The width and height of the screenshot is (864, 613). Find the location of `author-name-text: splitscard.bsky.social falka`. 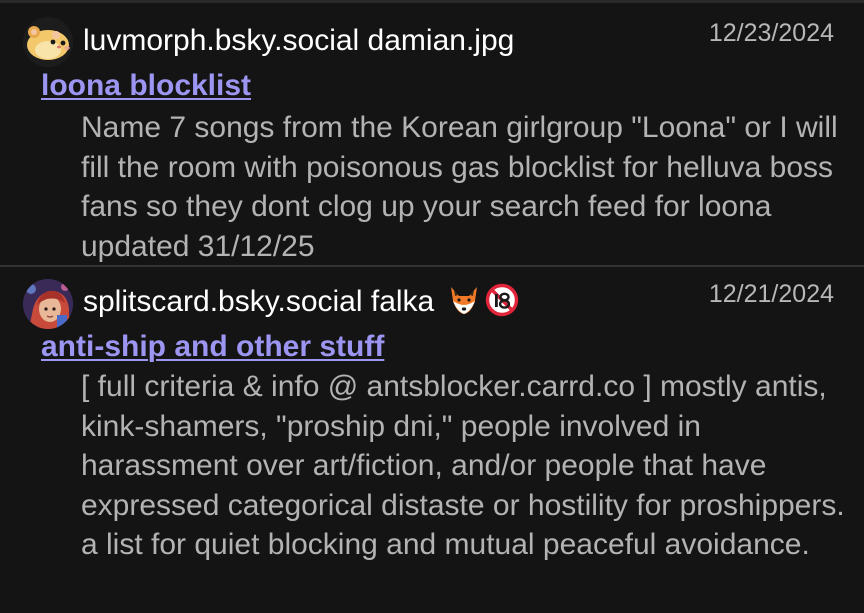

author-name-text: splitscard.bsky.social falka is located at coordinates (259, 301).